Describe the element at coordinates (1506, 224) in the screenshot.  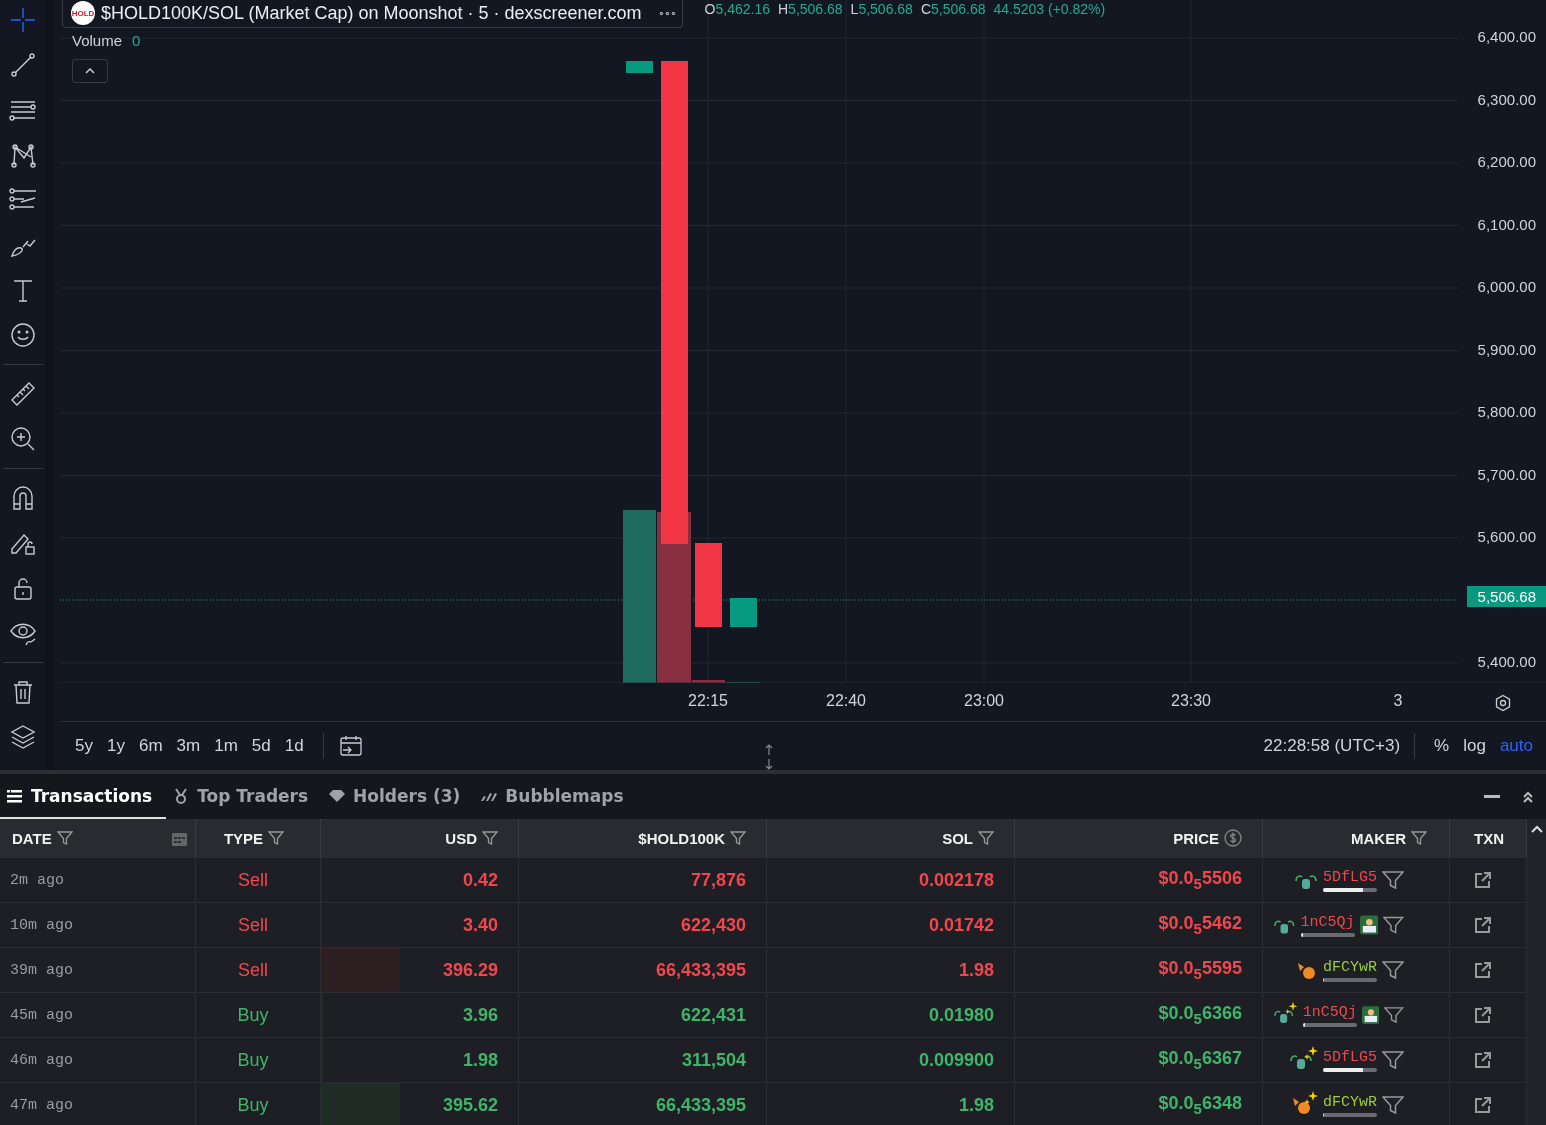
I see `price-axis-label: 6,100.00` at that location.